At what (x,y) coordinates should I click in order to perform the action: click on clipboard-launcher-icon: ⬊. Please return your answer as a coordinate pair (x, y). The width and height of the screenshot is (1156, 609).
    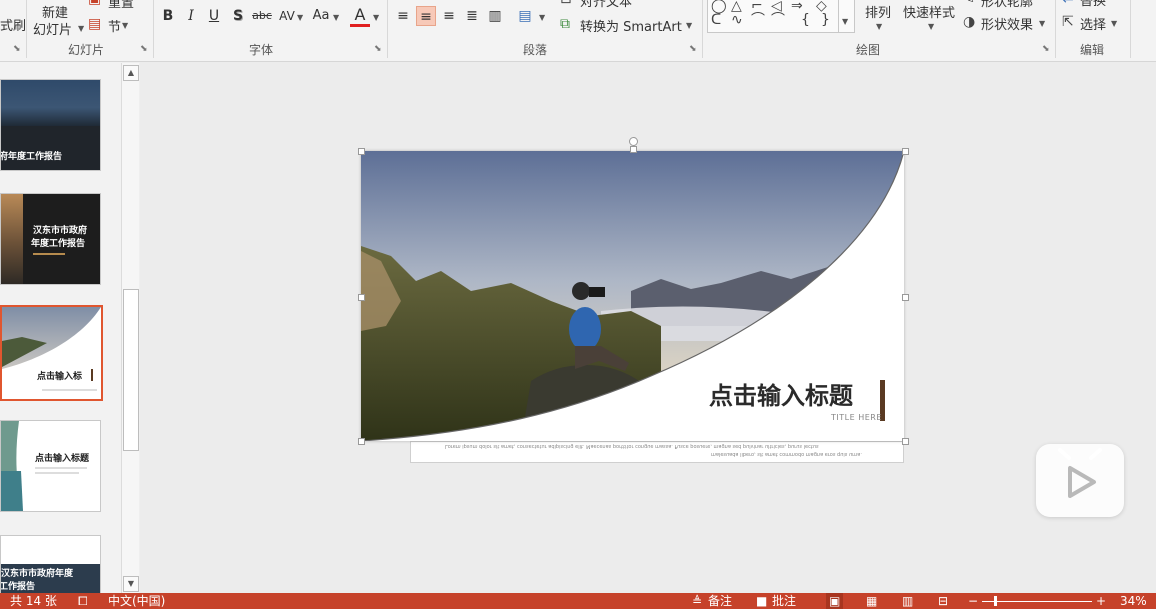
    Looking at the image, I should click on (17, 49).